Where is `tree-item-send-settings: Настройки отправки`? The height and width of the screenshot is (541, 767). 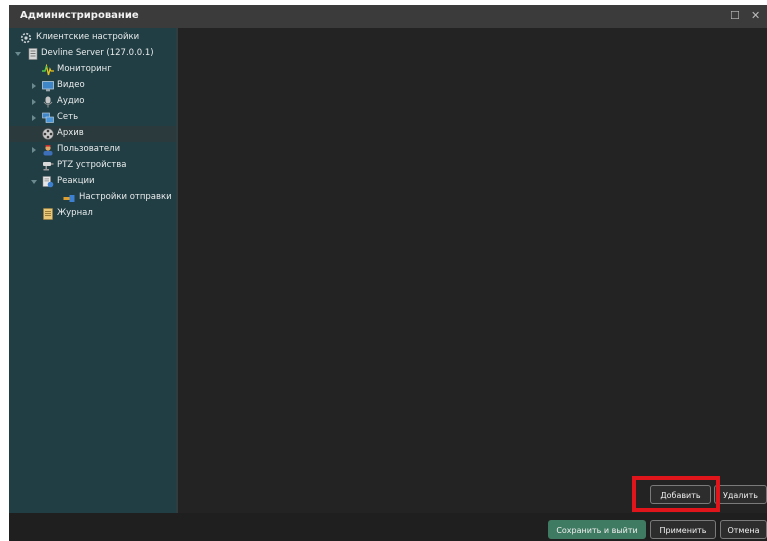
tree-item-send-settings: Настройки отправки is located at coordinates (92, 198).